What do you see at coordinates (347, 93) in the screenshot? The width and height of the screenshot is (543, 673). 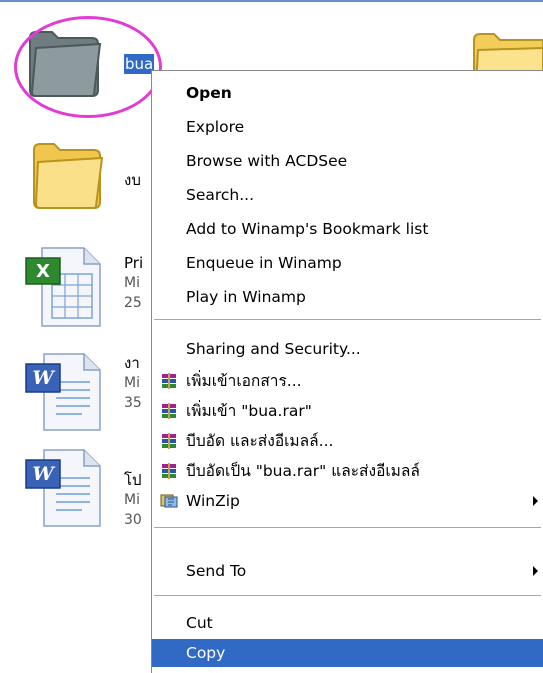 I see `menu-item-open: Open` at bounding box center [347, 93].